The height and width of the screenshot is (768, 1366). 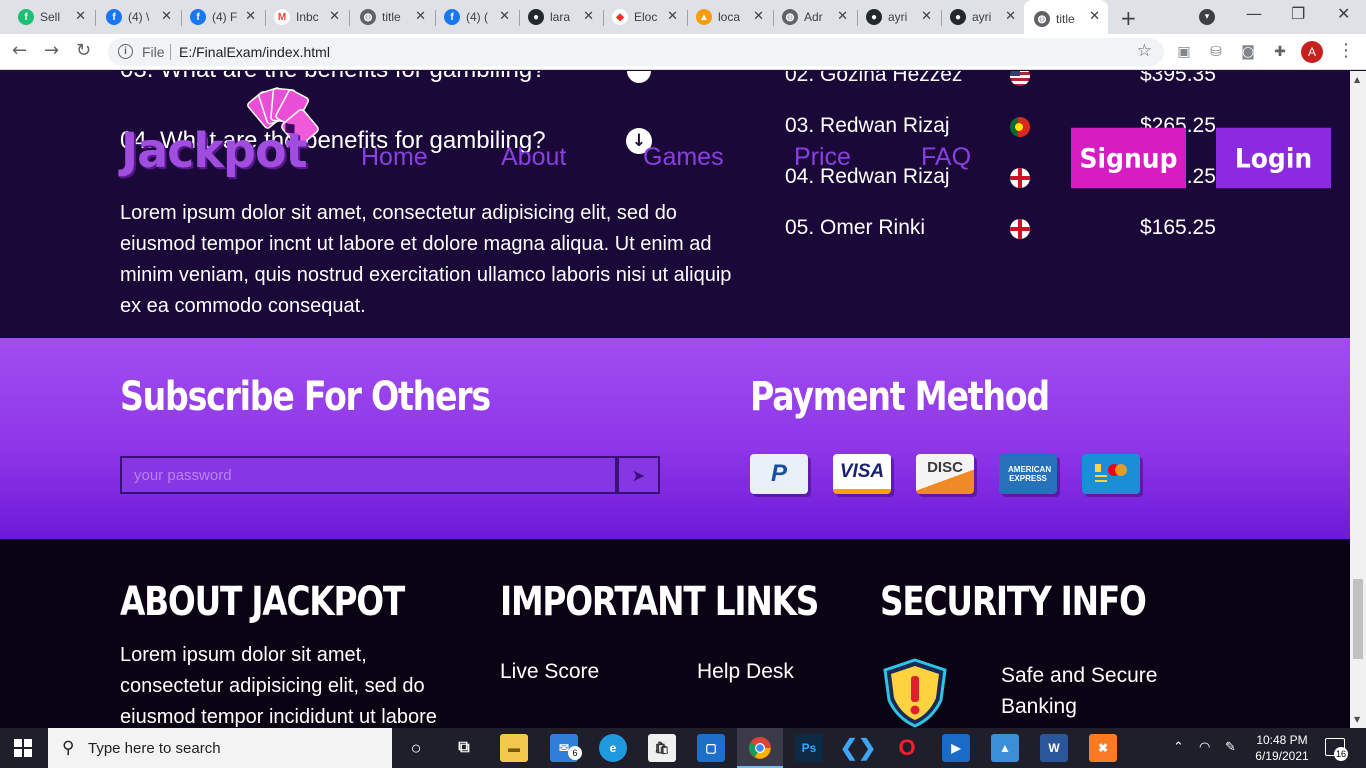 What do you see at coordinates (814, 17) in the screenshot?
I see `tab-admin: ◍ Adr ✕` at bounding box center [814, 17].